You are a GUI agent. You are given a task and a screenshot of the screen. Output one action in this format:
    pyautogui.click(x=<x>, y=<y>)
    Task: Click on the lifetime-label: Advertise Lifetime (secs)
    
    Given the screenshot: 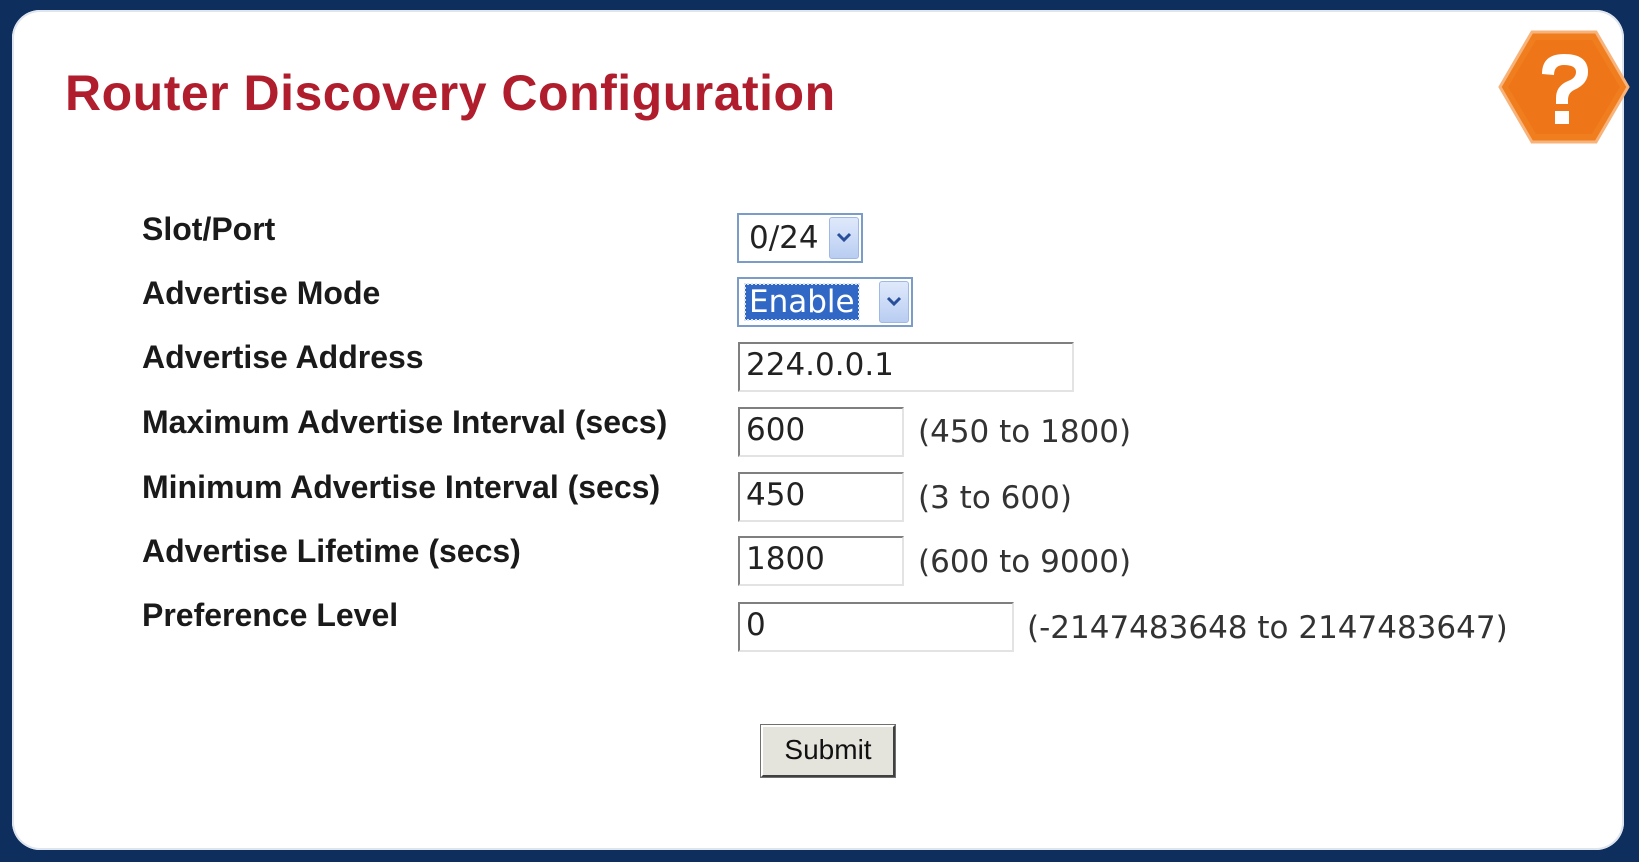 What is the action you would take?
    pyautogui.click(x=331, y=551)
    